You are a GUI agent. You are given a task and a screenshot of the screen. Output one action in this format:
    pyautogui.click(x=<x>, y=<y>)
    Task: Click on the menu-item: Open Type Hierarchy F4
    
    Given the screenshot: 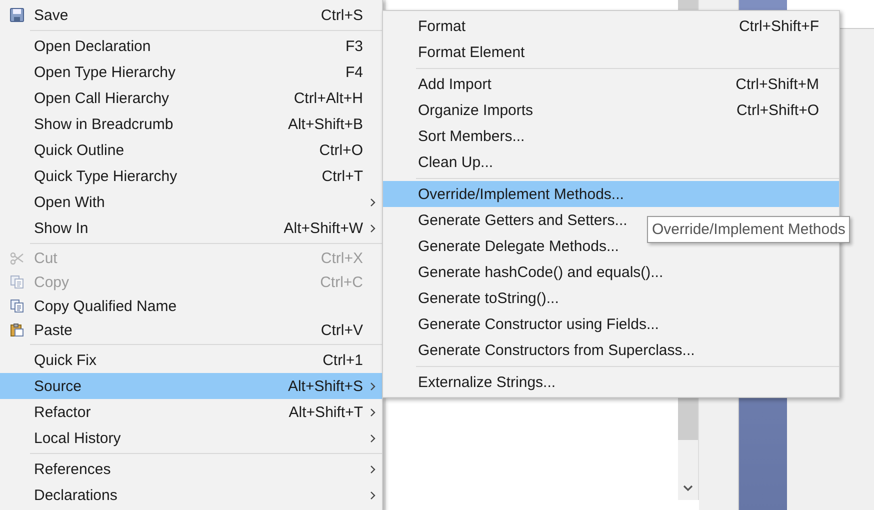 What is the action you would take?
    pyautogui.click(x=191, y=72)
    